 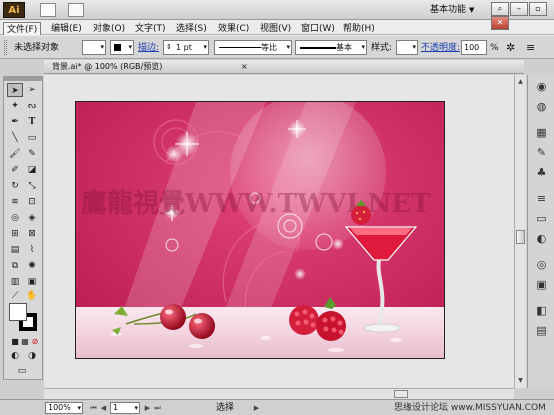 What do you see at coordinates (284, 67) in the screenshot?
I see `document-tab: 背景.ai* @ 100% (RGB/预览) ×` at bounding box center [284, 67].